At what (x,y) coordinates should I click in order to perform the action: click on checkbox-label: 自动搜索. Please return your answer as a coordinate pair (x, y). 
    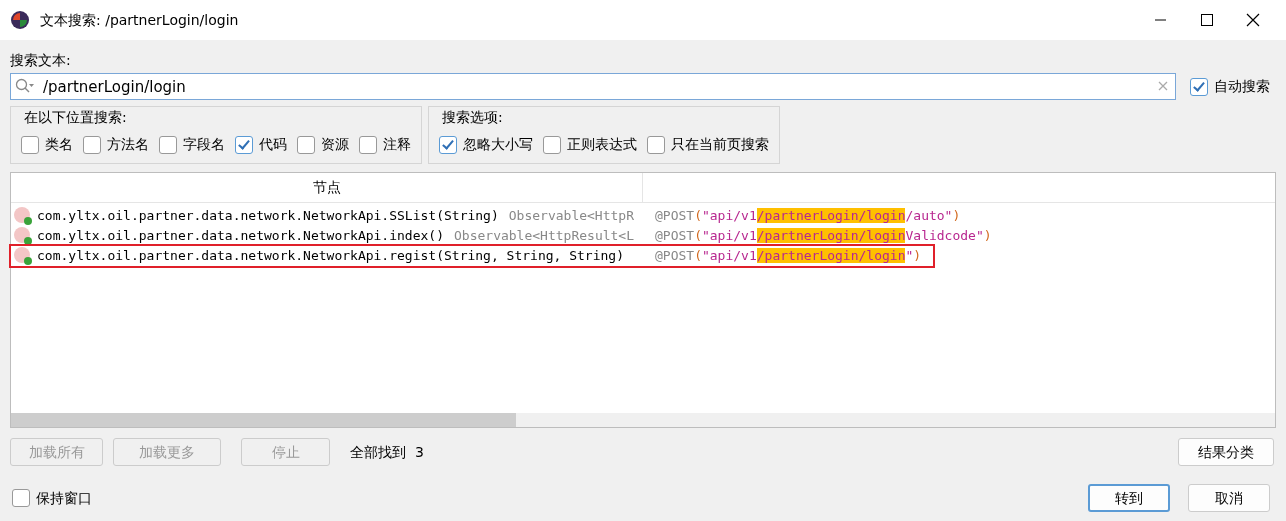
    Looking at the image, I should click on (1242, 86).